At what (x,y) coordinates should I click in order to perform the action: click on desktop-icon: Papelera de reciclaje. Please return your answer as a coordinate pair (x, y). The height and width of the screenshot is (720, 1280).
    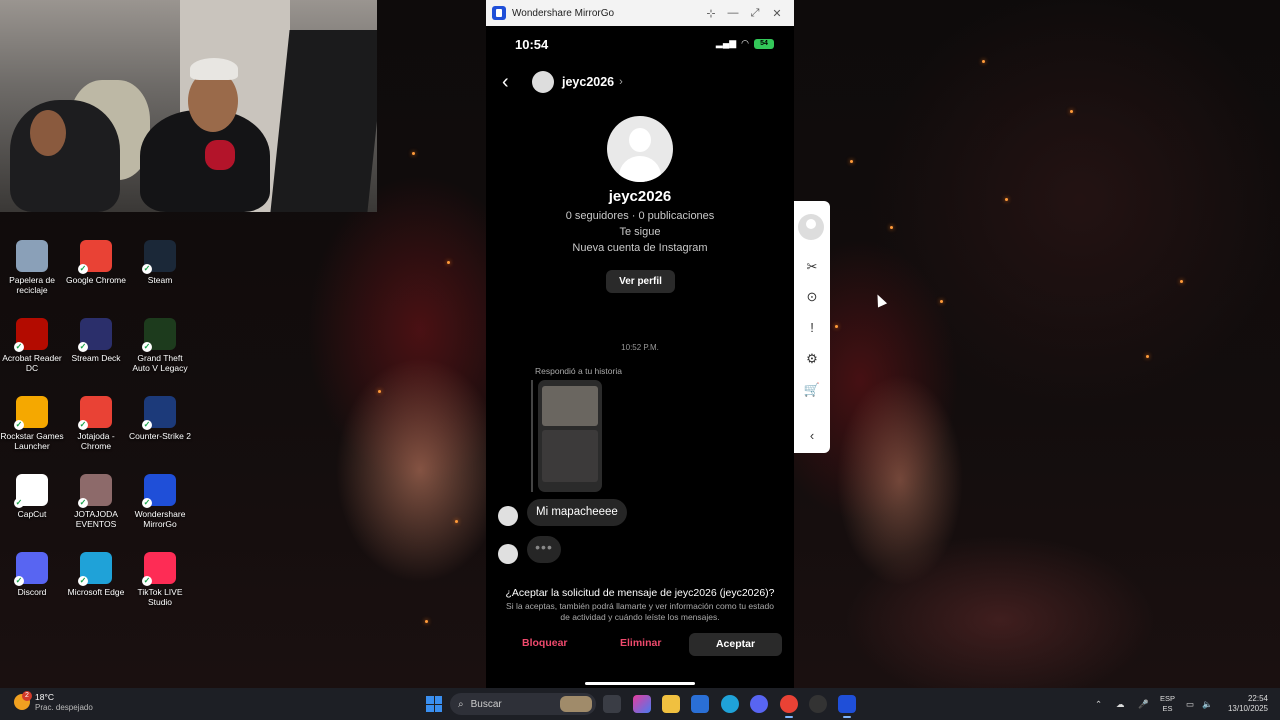
    Looking at the image, I should click on (32, 267).